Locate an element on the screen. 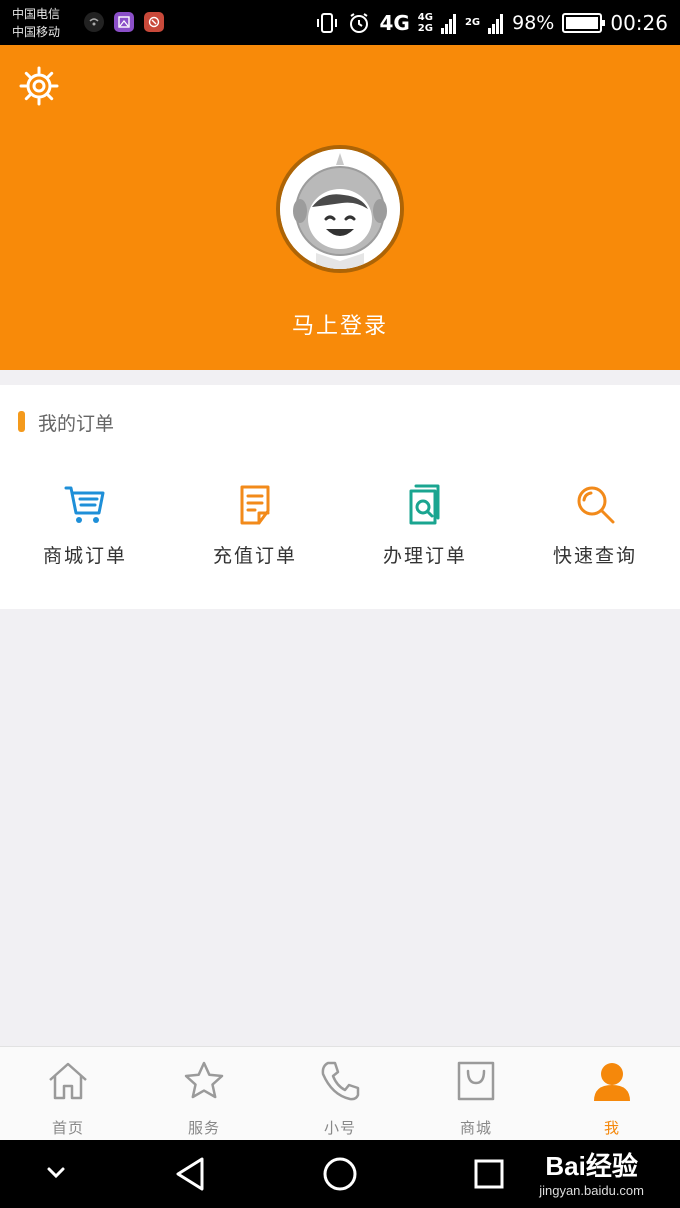 This screenshot has width=680, height=1208. watermark-url: jingyan.baidu.com is located at coordinates (591, 1190).